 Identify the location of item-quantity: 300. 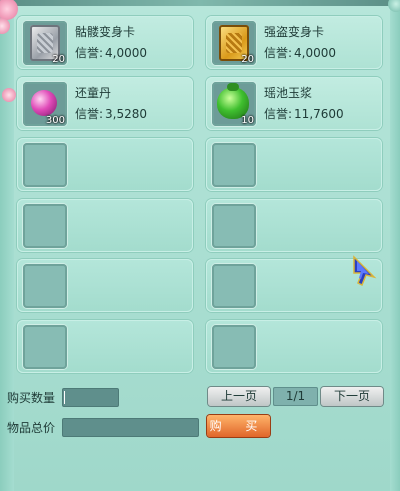
(55, 120).